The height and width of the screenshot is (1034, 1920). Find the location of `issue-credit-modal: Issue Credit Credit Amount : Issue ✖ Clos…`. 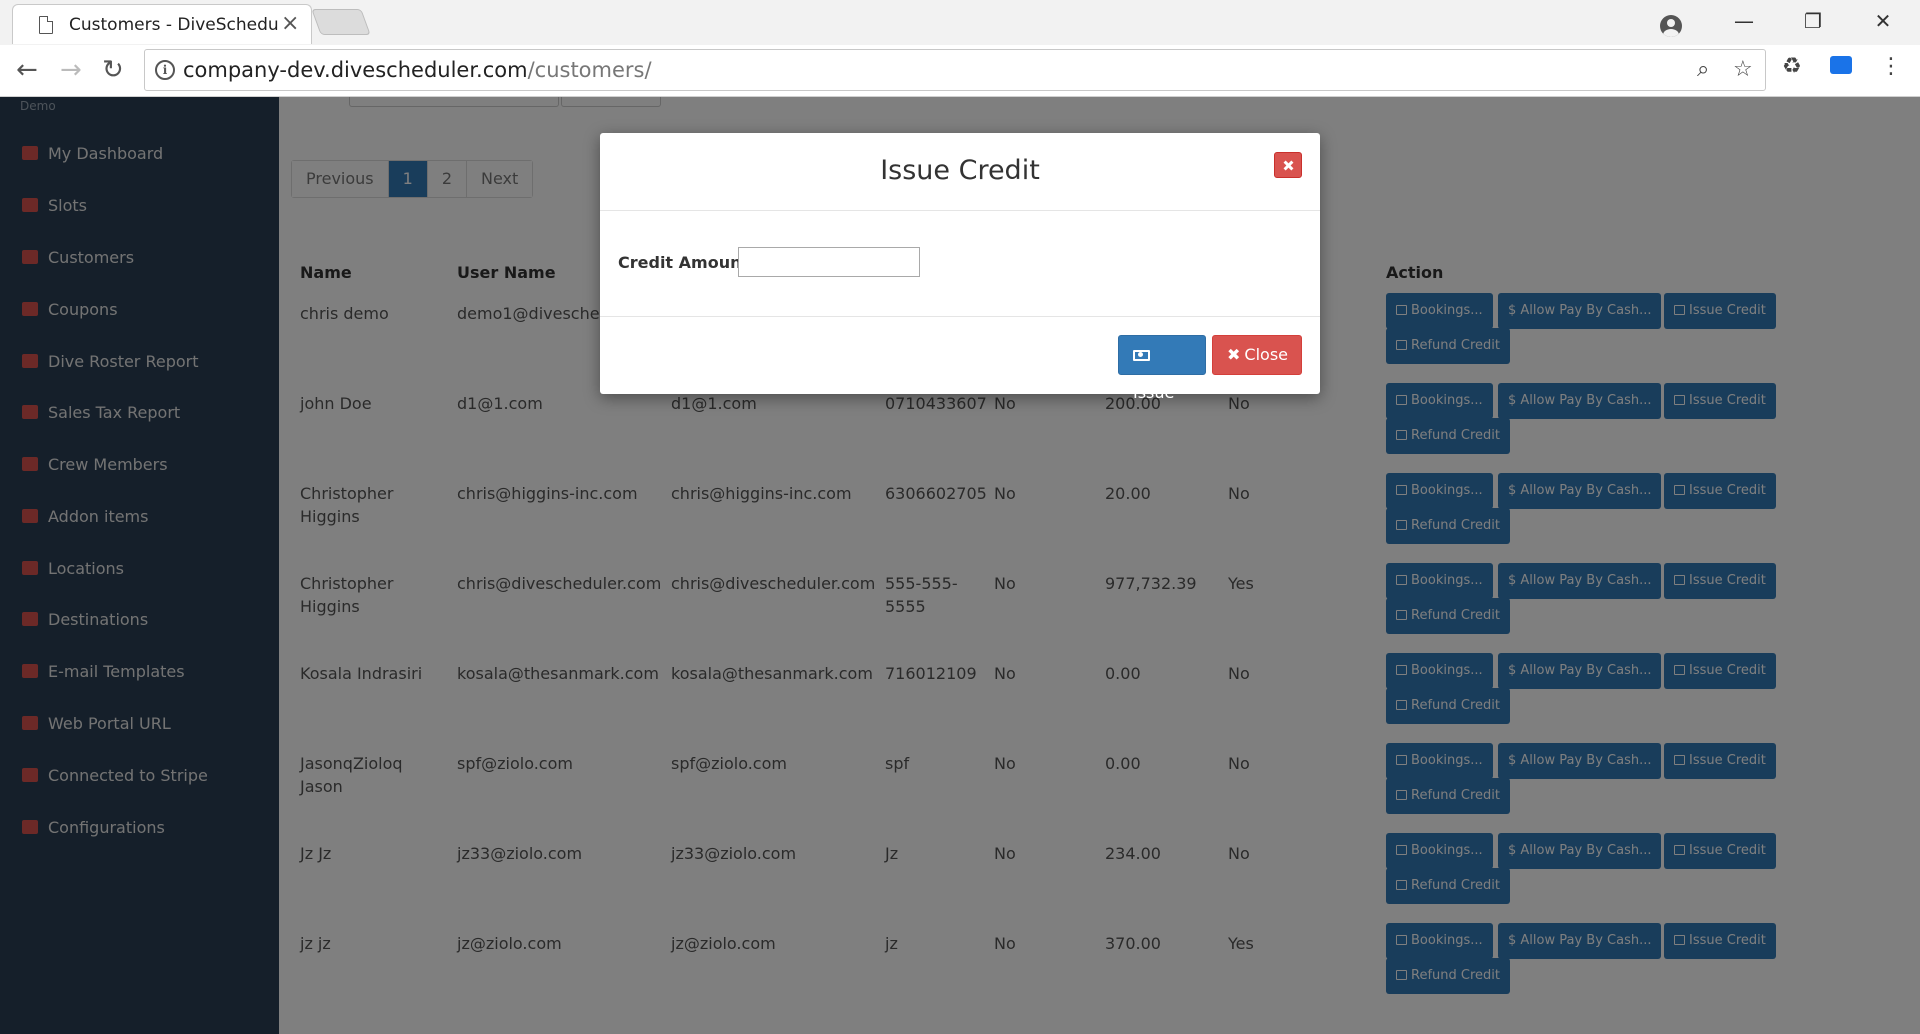

issue-credit-modal: Issue Credit Credit Amount : Issue ✖ Clos… is located at coordinates (960, 267).